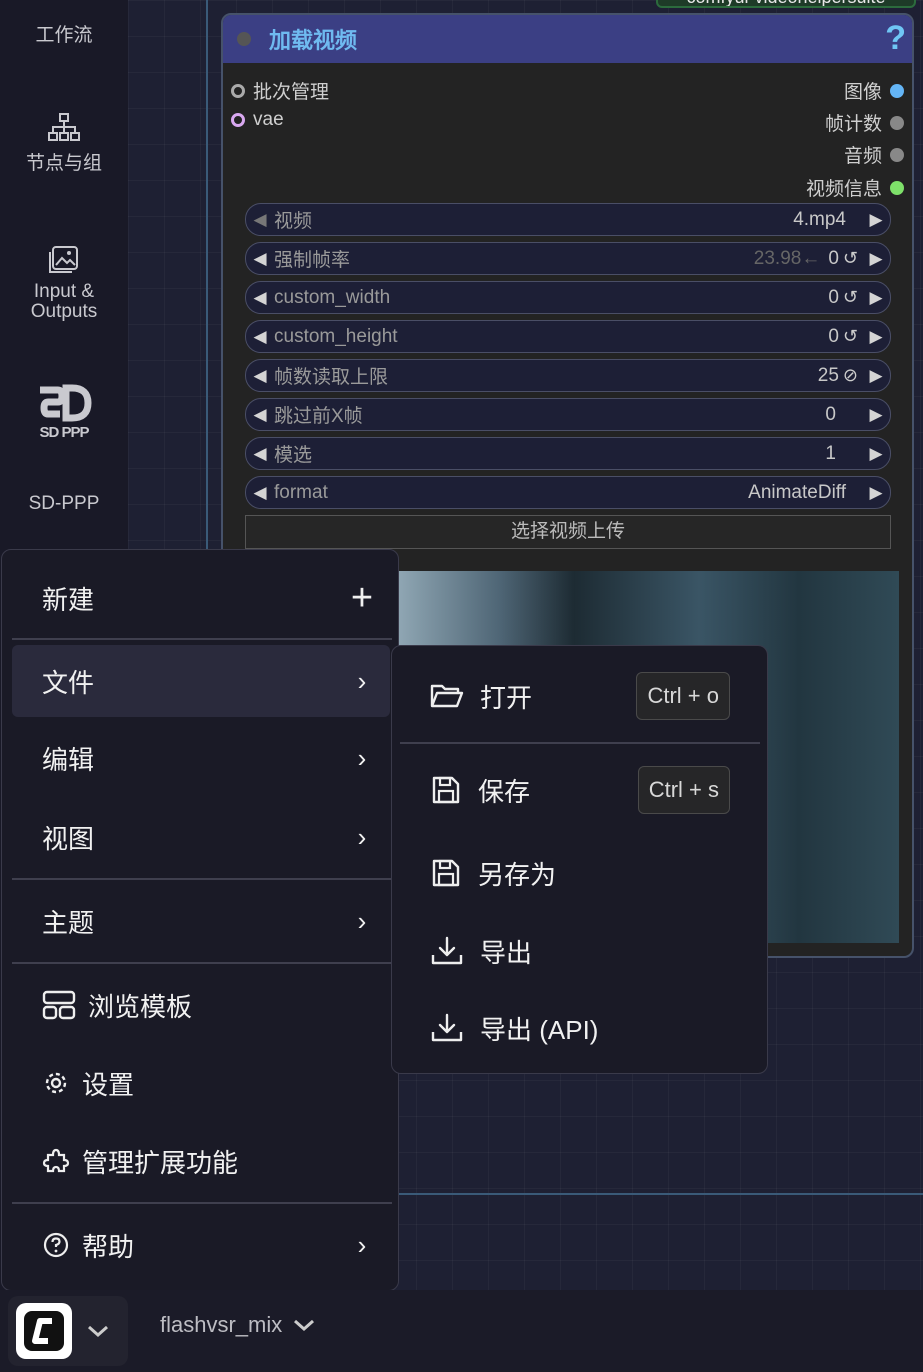 The width and height of the screenshot is (923, 1372). I want to click on menu-item-file: 文件 ›, so click(201, 681).